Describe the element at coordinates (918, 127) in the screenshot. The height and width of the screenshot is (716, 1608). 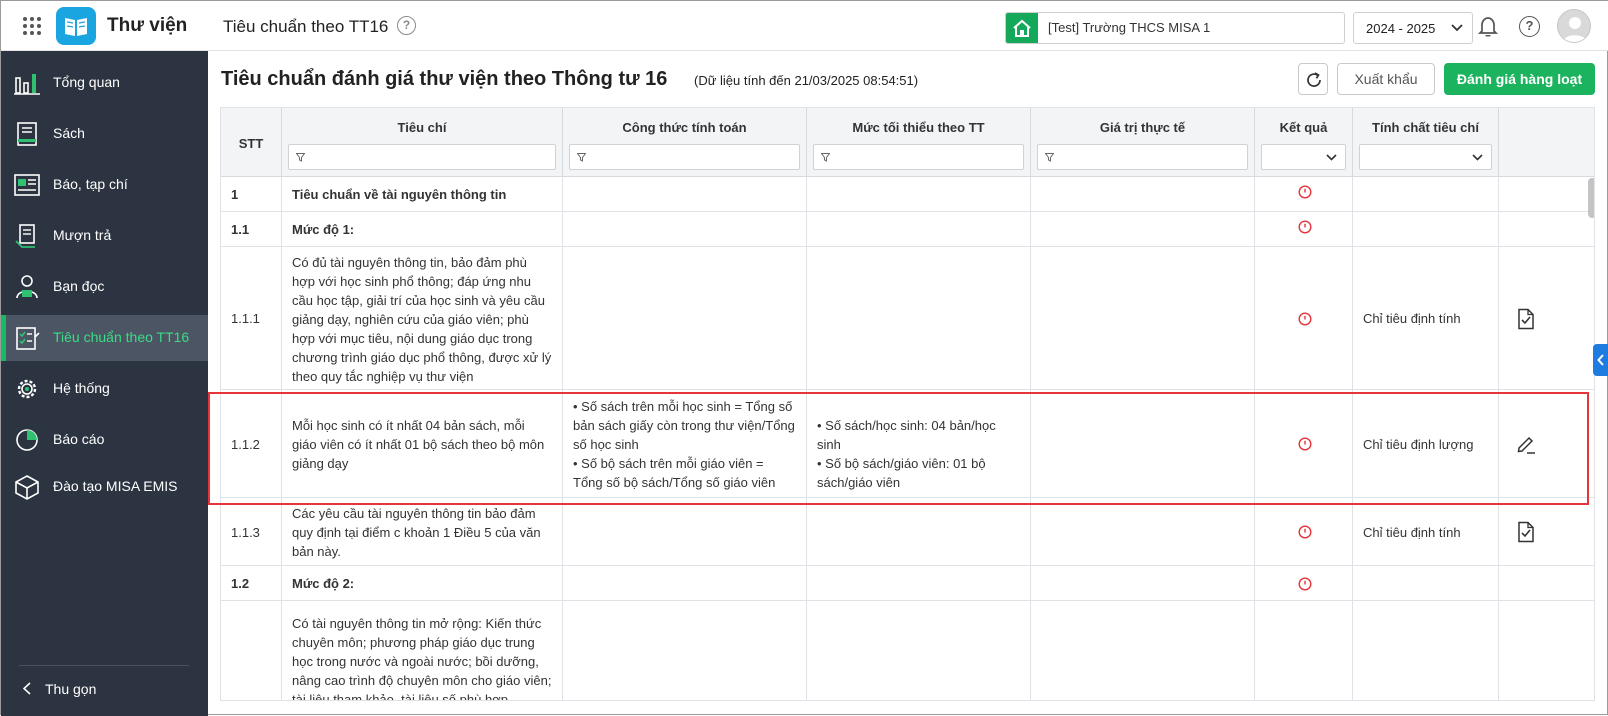
I see `column-label: Mức tối thiểu theo TT` at that location.